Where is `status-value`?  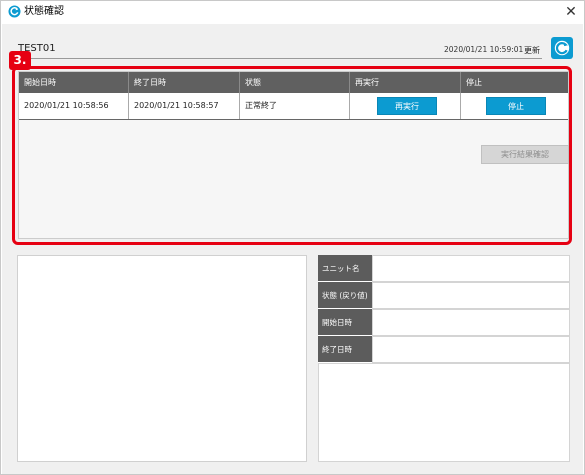
status-value is located at coordinates (471, 295).